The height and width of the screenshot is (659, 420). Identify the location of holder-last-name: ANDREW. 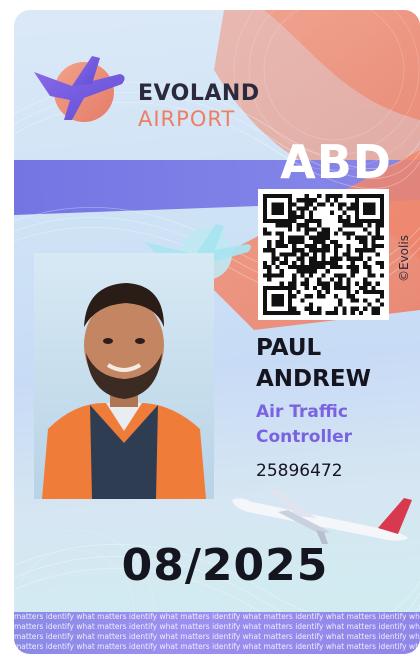
(313, 379).